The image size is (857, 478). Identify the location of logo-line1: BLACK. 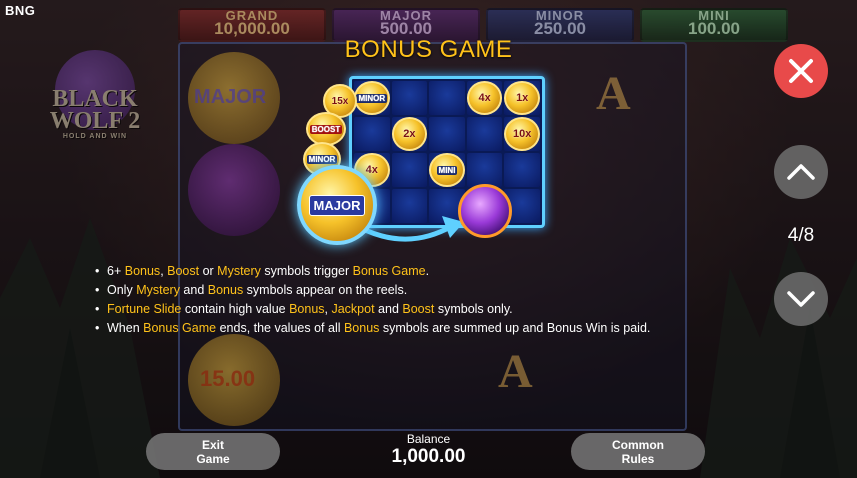
(95, 99).